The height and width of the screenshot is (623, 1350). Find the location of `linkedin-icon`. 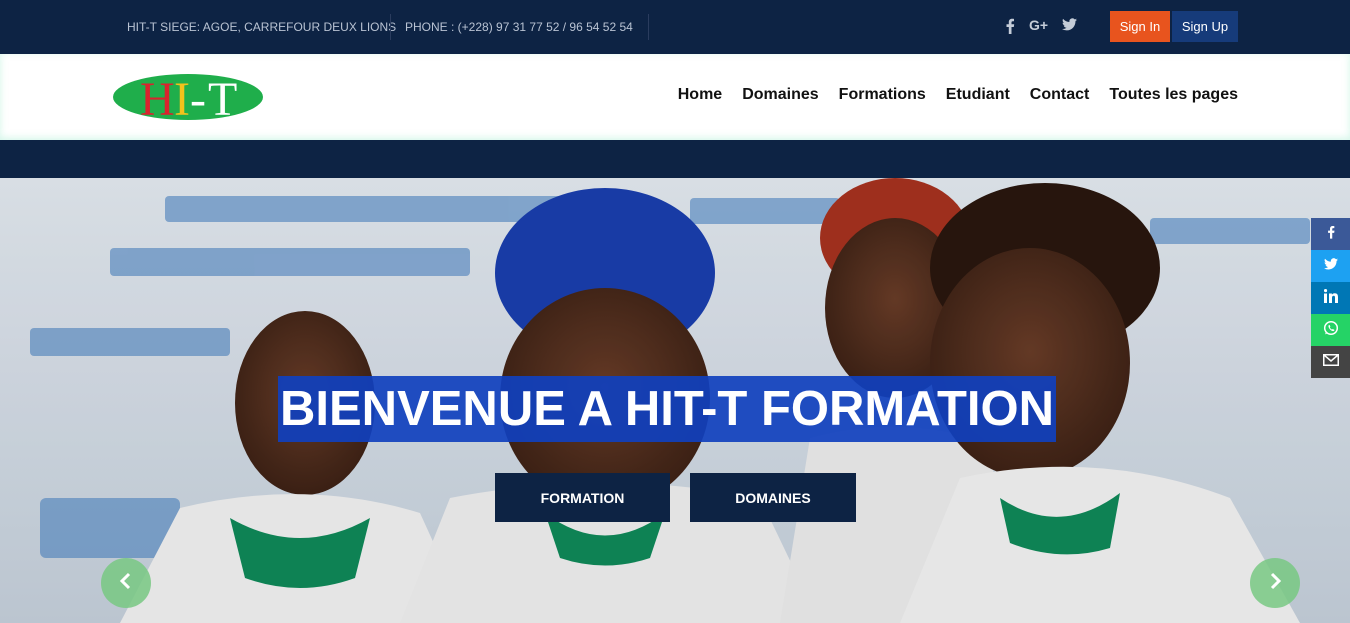

linkedin-icon is located at coordinates (1330, 298).